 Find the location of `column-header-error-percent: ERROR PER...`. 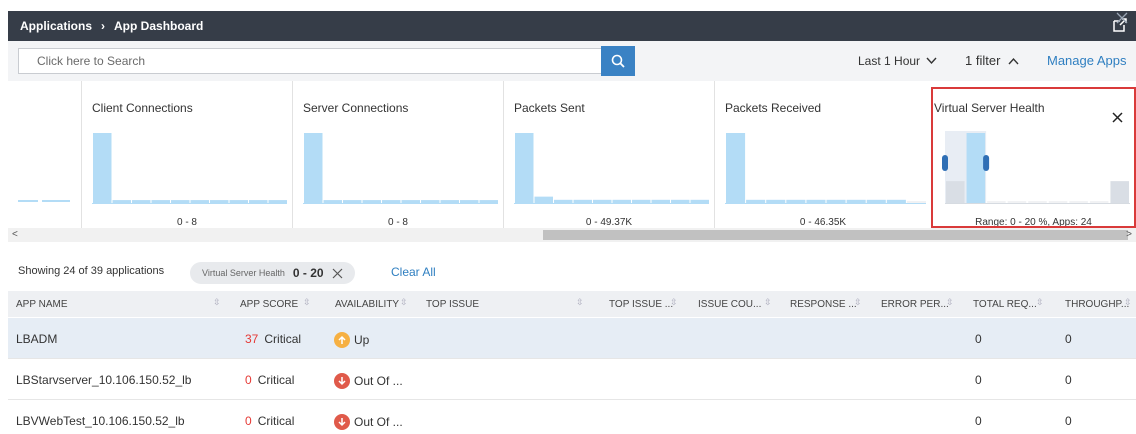

column-header-error-percent: ERROR PER... is located at coordinates (915, 304).